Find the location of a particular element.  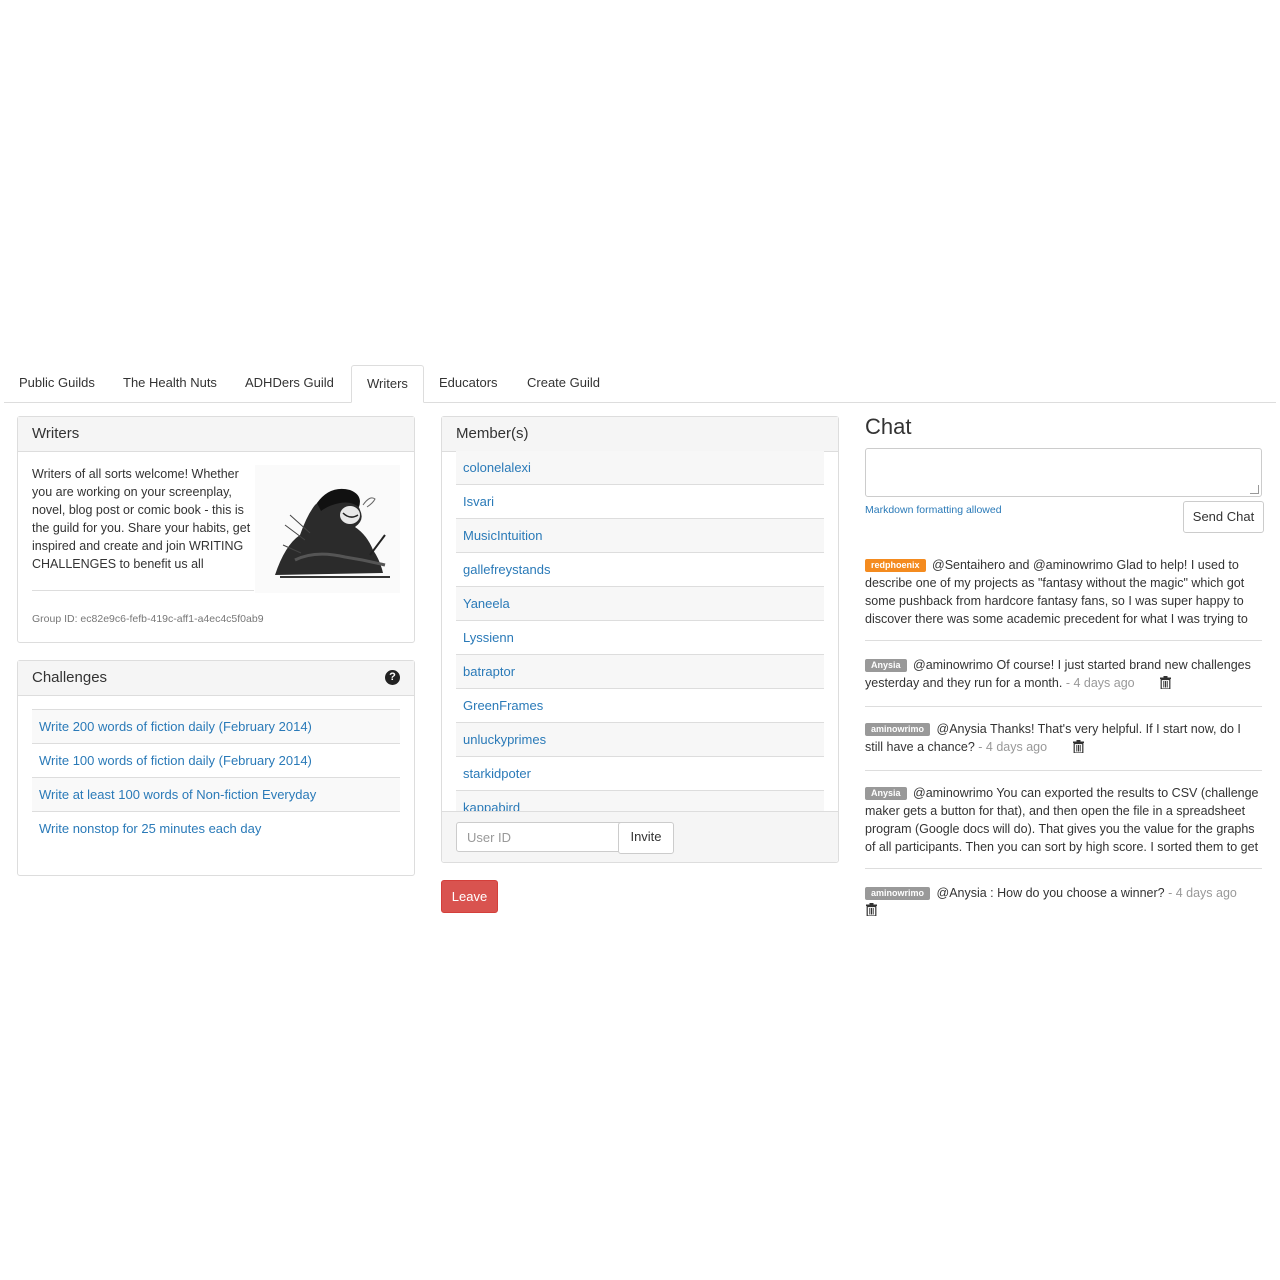

tab-writers: Writers is located at coordinates (387, 384).